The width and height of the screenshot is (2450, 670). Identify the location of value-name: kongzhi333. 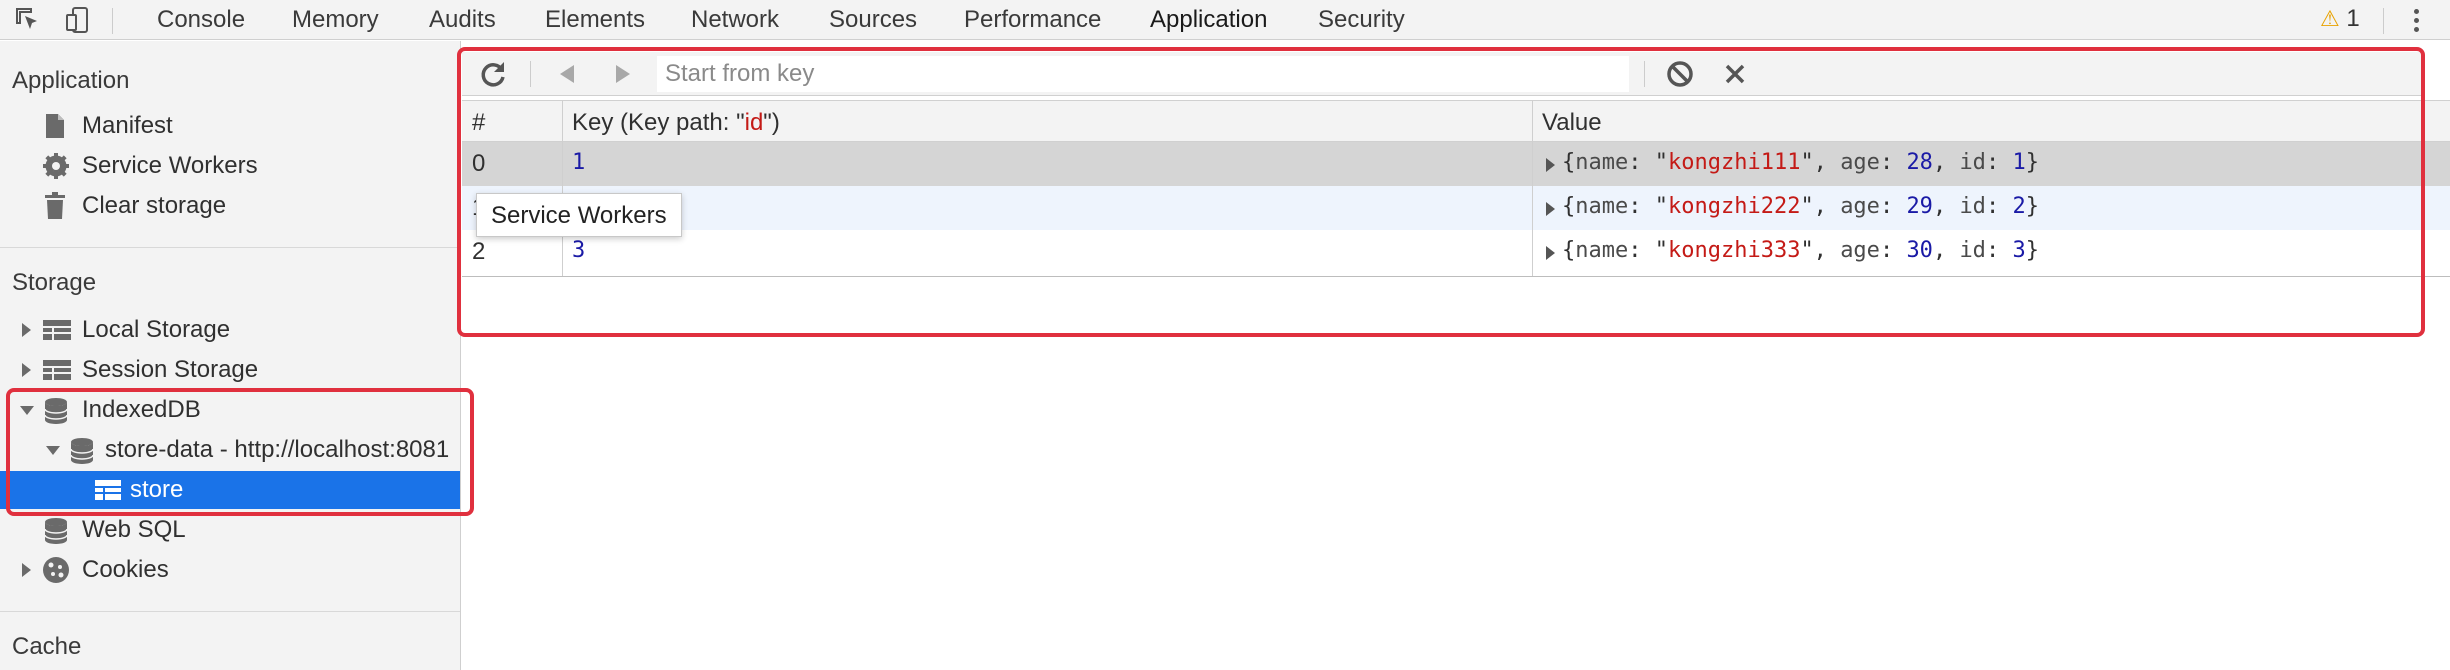
(1734, 250).